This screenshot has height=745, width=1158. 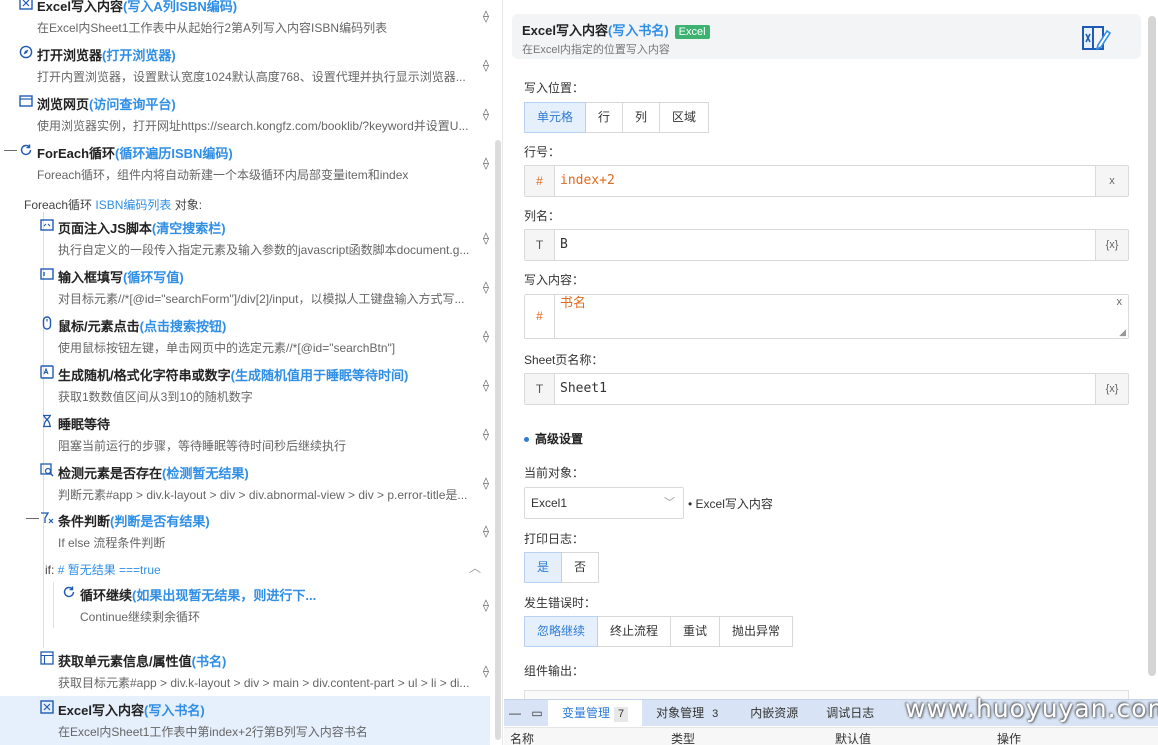 What do you see at coordinates (475, 567) in the screenshot?
I see `chevron-up-icon: ︿` at bounding box center [475, 567].